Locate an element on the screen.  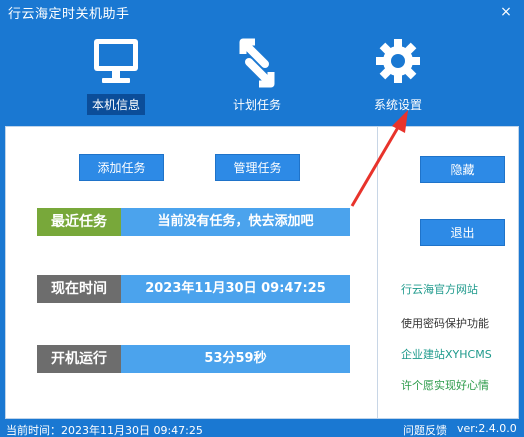
row-uptime: 开机运行 53分59秒 is located at coordinates (193, 359).